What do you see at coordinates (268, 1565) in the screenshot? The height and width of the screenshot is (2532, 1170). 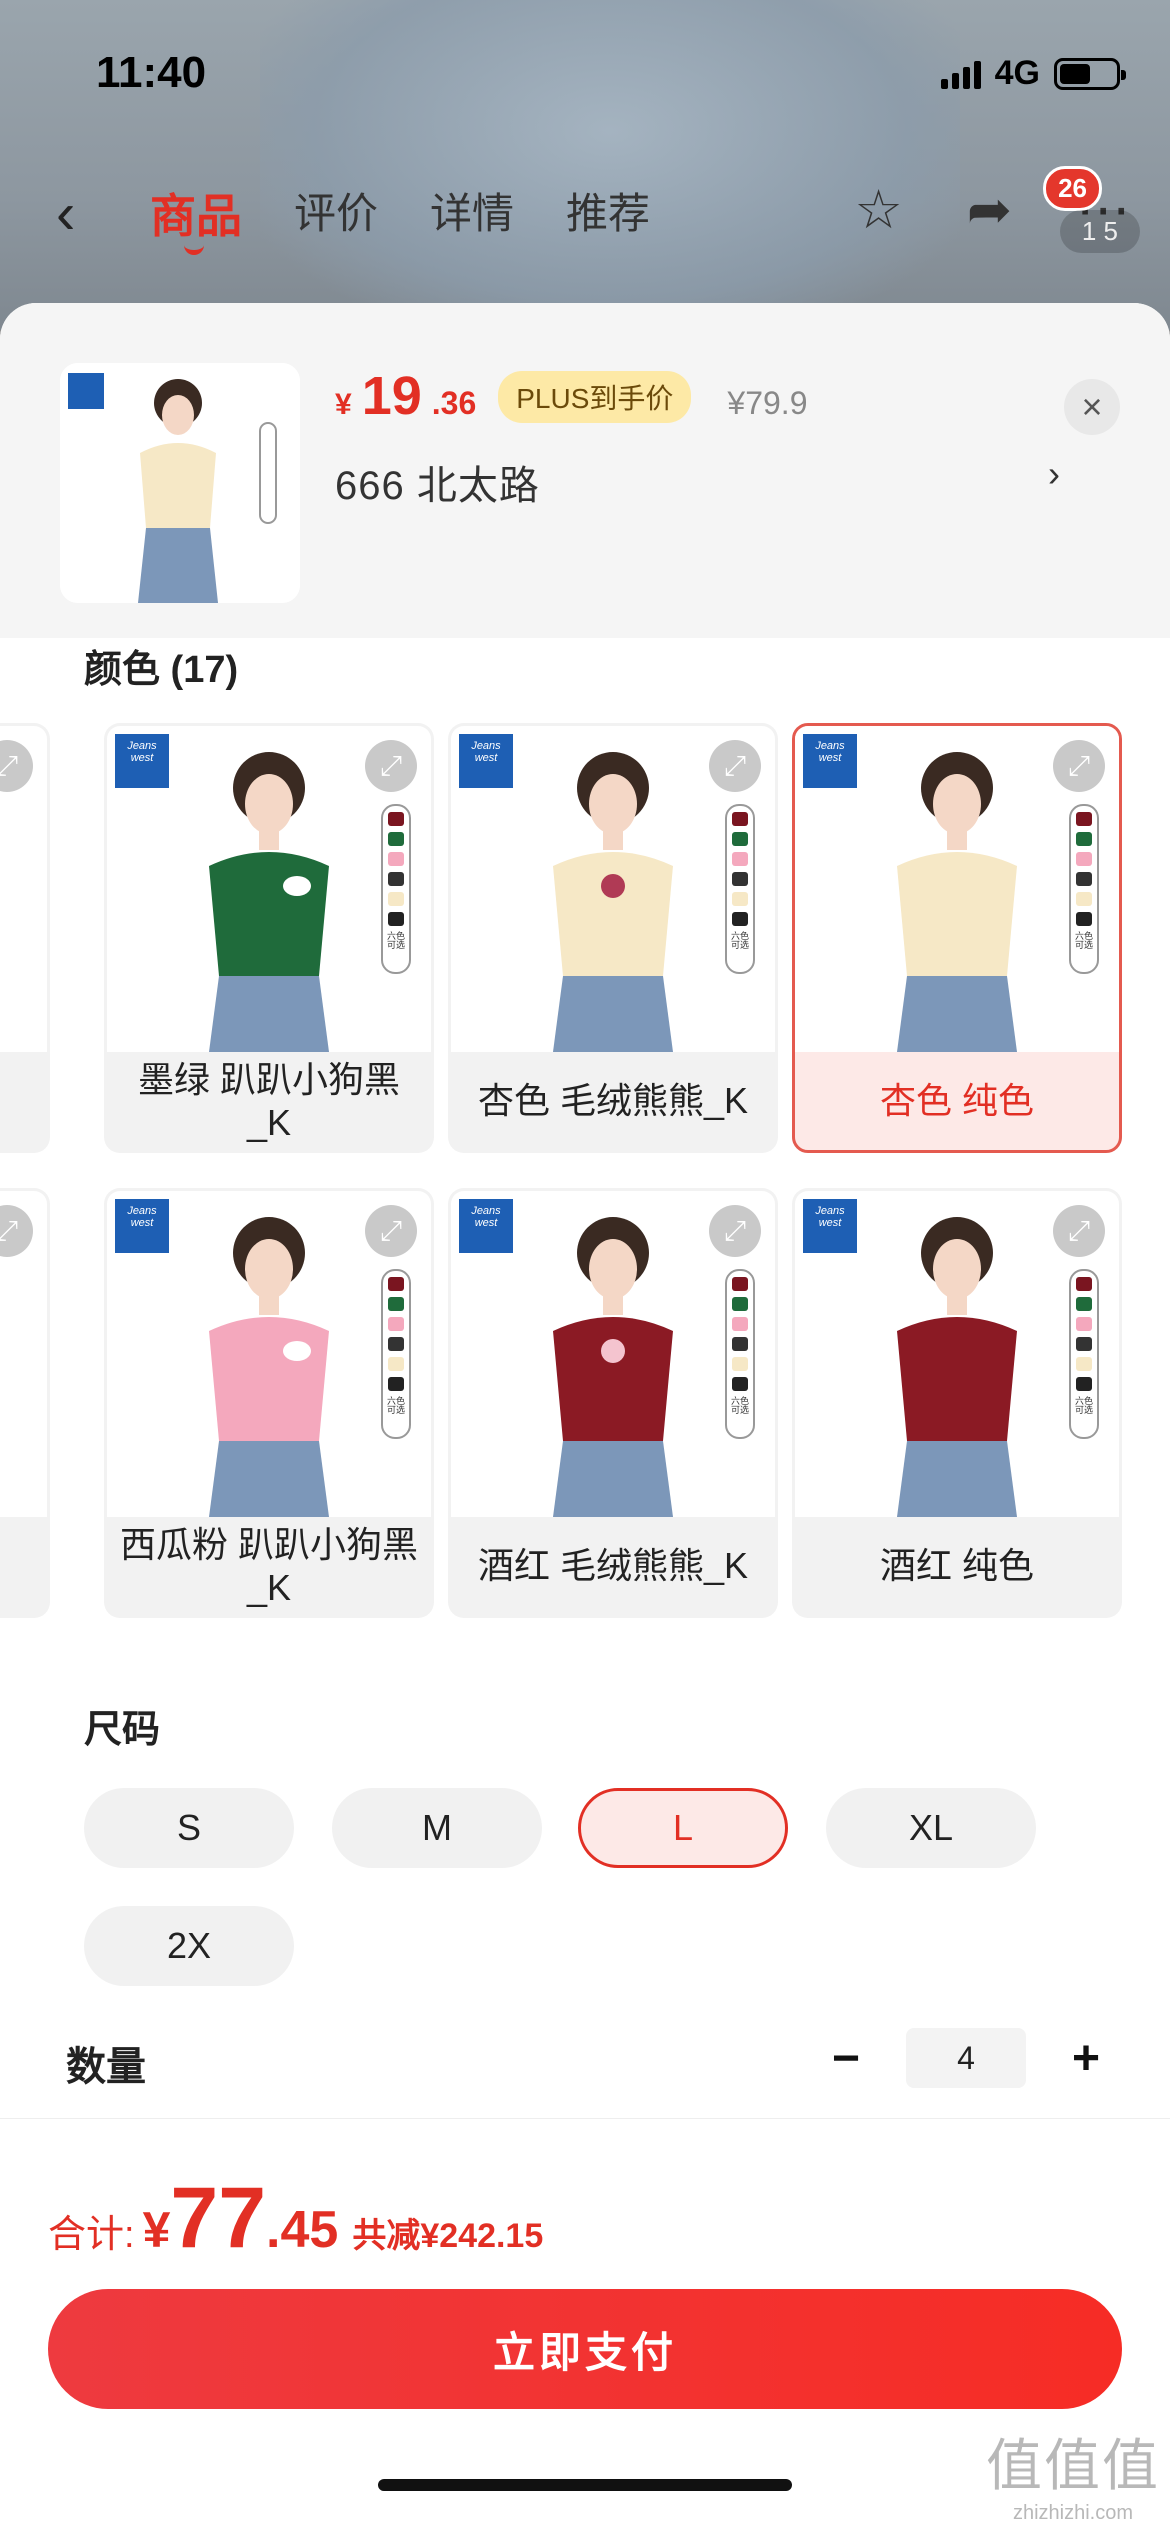 I see `color-option-label: 西瓜粉 趴趴小狗黑_K` at bounding box center [268, 1565].